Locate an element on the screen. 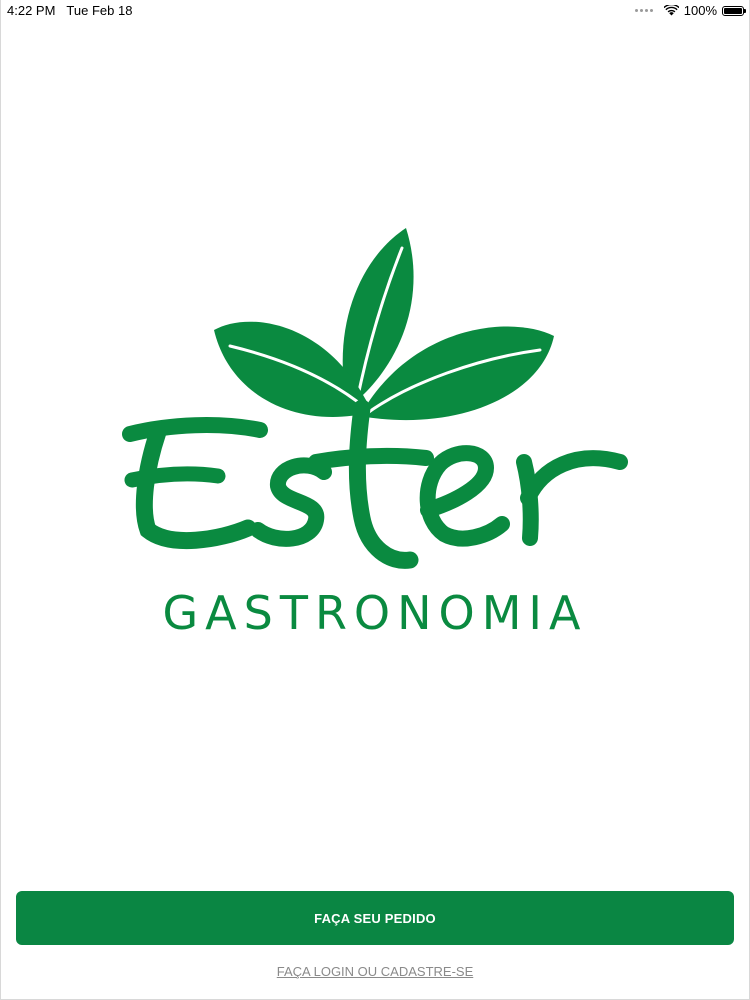 The height and width of the screenshot is (1000, 750). wifi-icon is located at coordinates (671, 10).